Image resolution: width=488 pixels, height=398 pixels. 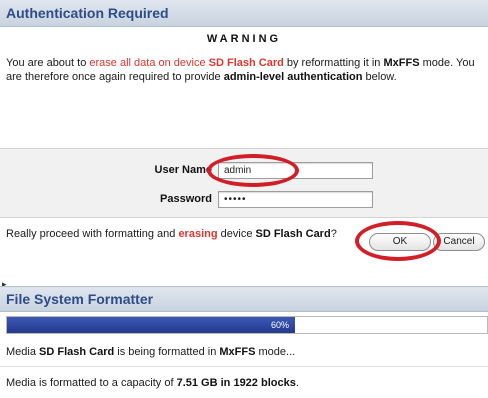 What do you see at coordinates (247, 325) in the screenshot?
I see `format-progress-bar: 60%` at bounding box center [247, 325].